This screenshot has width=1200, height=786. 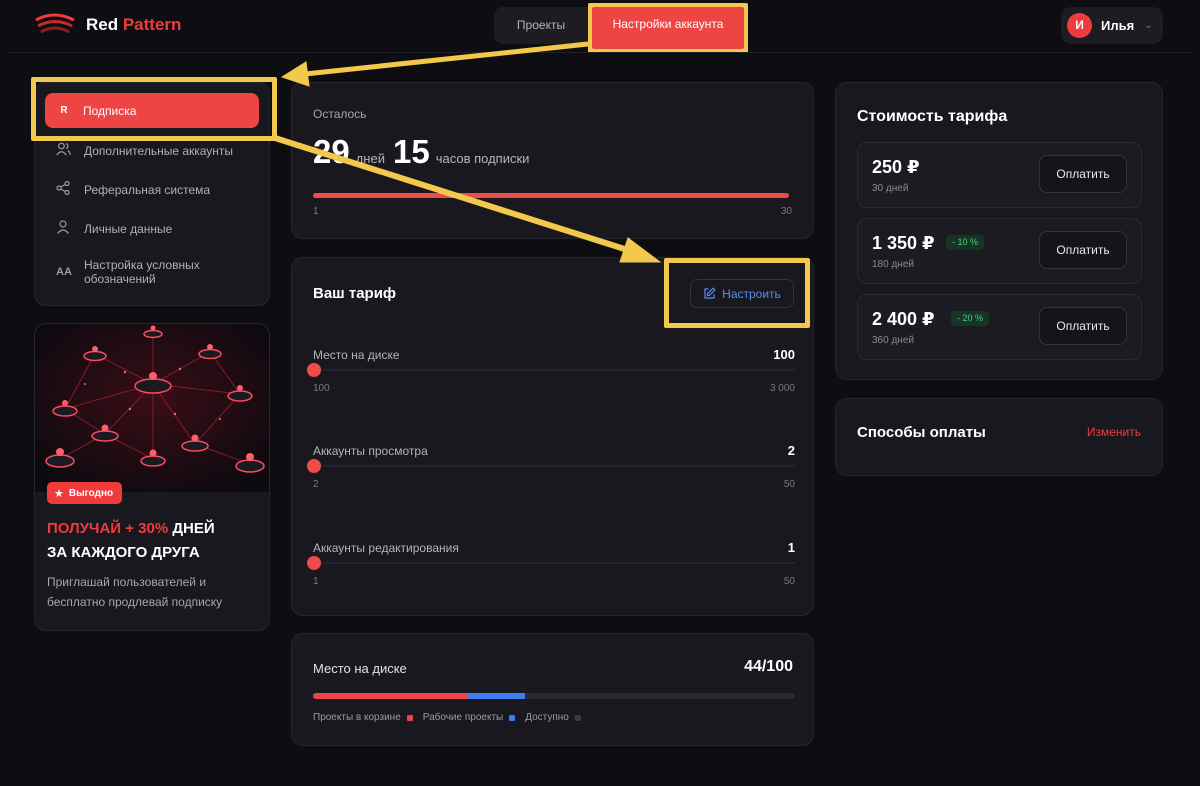 What do you see at coordinates (64, 272) in the screenshot?
I see `text-size-icon: AA` at bounding box center [64, 272].